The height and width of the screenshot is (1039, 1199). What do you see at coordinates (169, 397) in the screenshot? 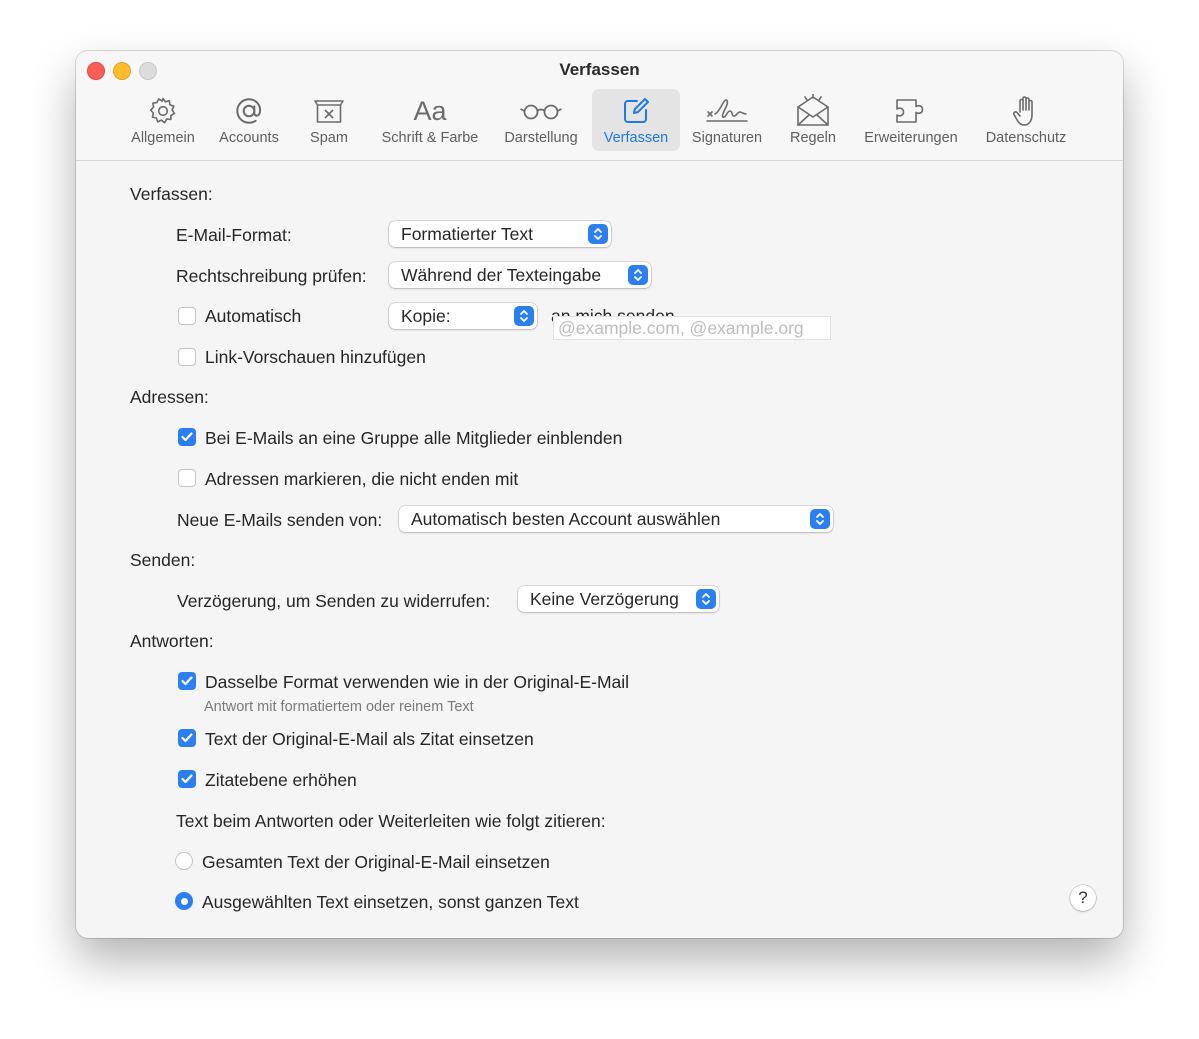
I see `section-header-adressen: Adressen:` at bounding box center [169, 397].